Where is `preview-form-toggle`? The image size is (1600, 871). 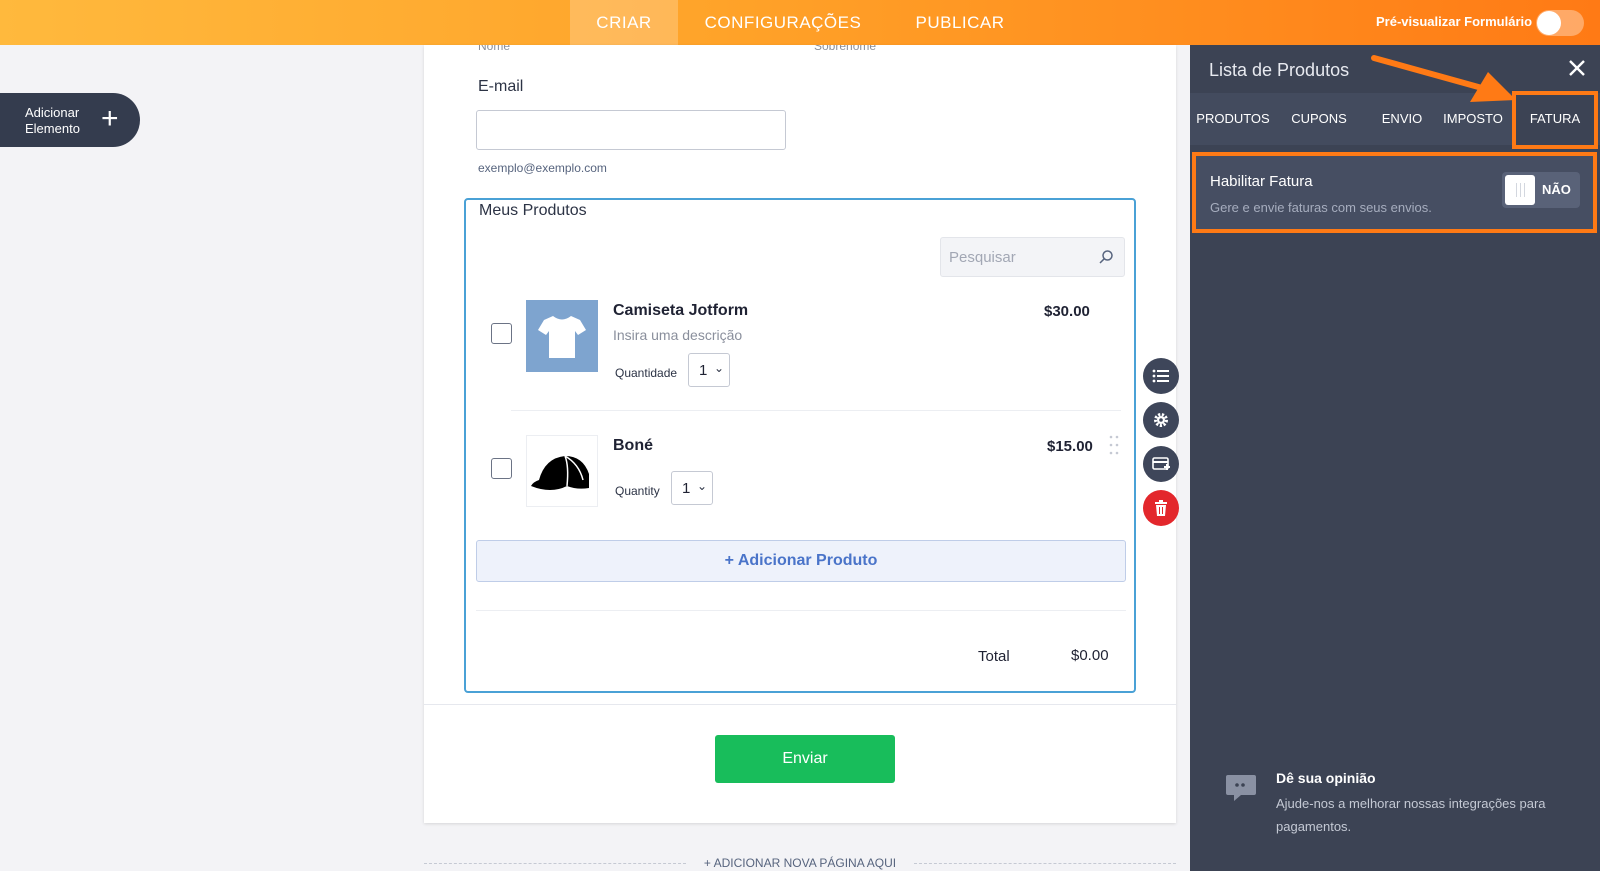
preview-form-toggle is located at coordinates (1560, 23).